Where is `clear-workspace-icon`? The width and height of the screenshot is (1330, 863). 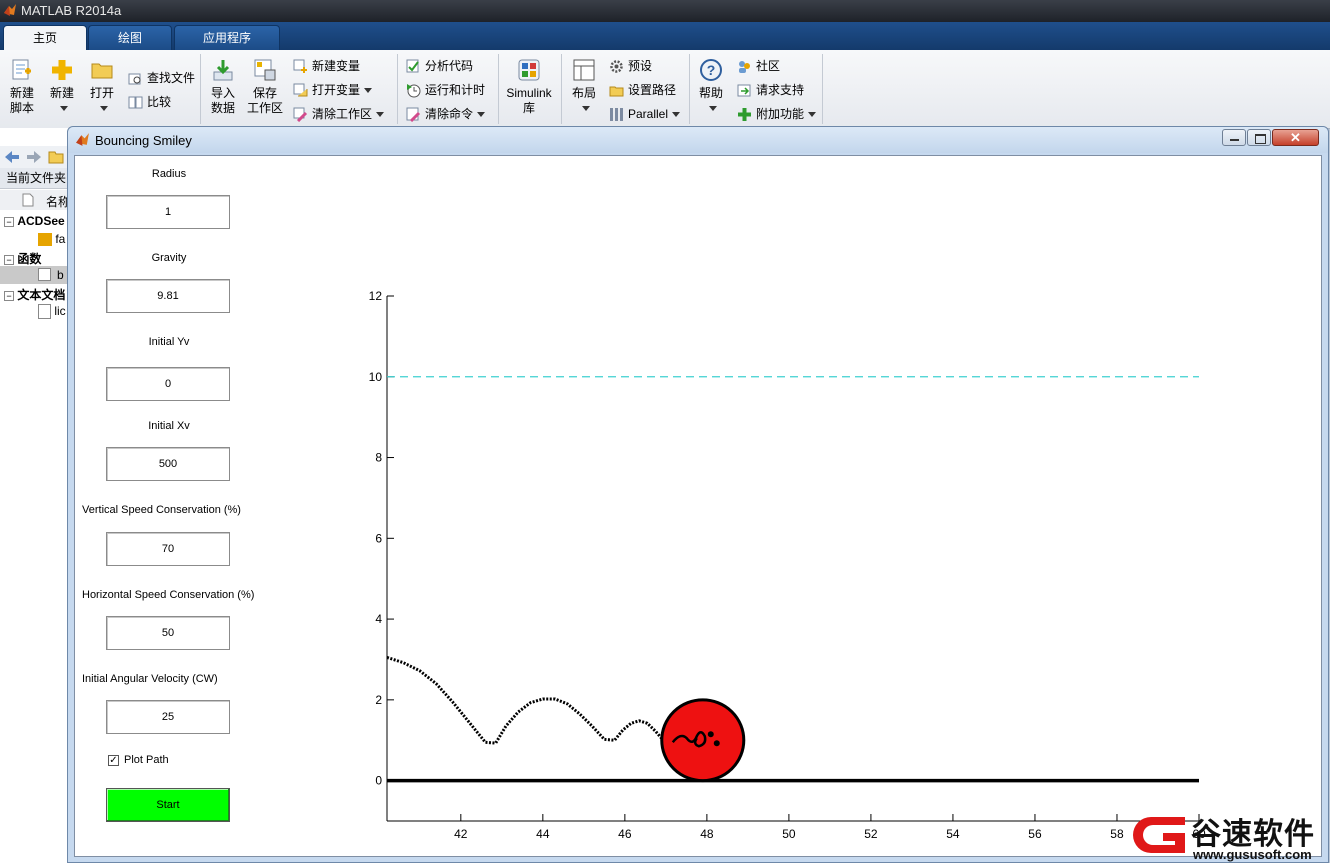 clear-workspace-icon is located at coordinates (300, 115).